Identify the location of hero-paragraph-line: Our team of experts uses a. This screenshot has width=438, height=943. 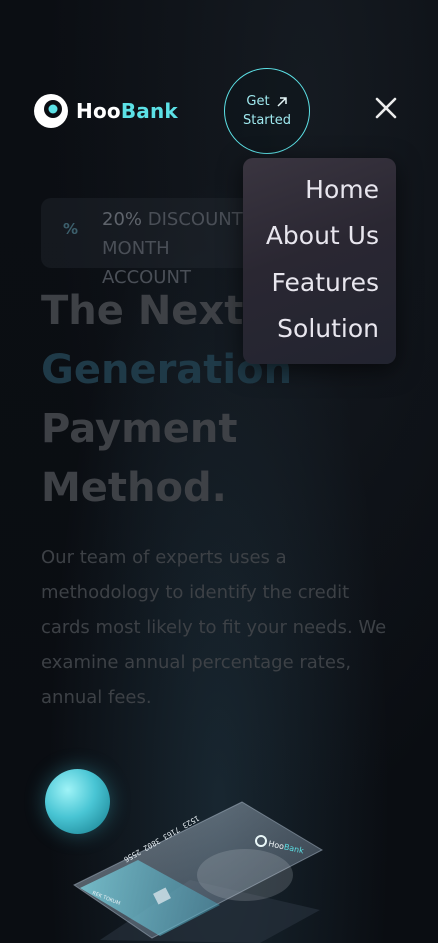
(164, 557).